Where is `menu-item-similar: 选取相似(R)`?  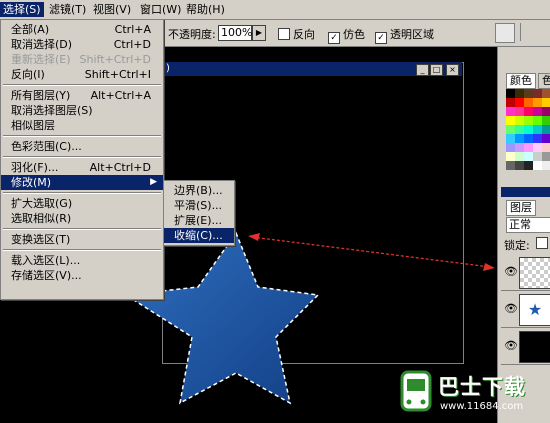 menu-item-similar: 选取相似(R) is located at coordinates (82, 218).